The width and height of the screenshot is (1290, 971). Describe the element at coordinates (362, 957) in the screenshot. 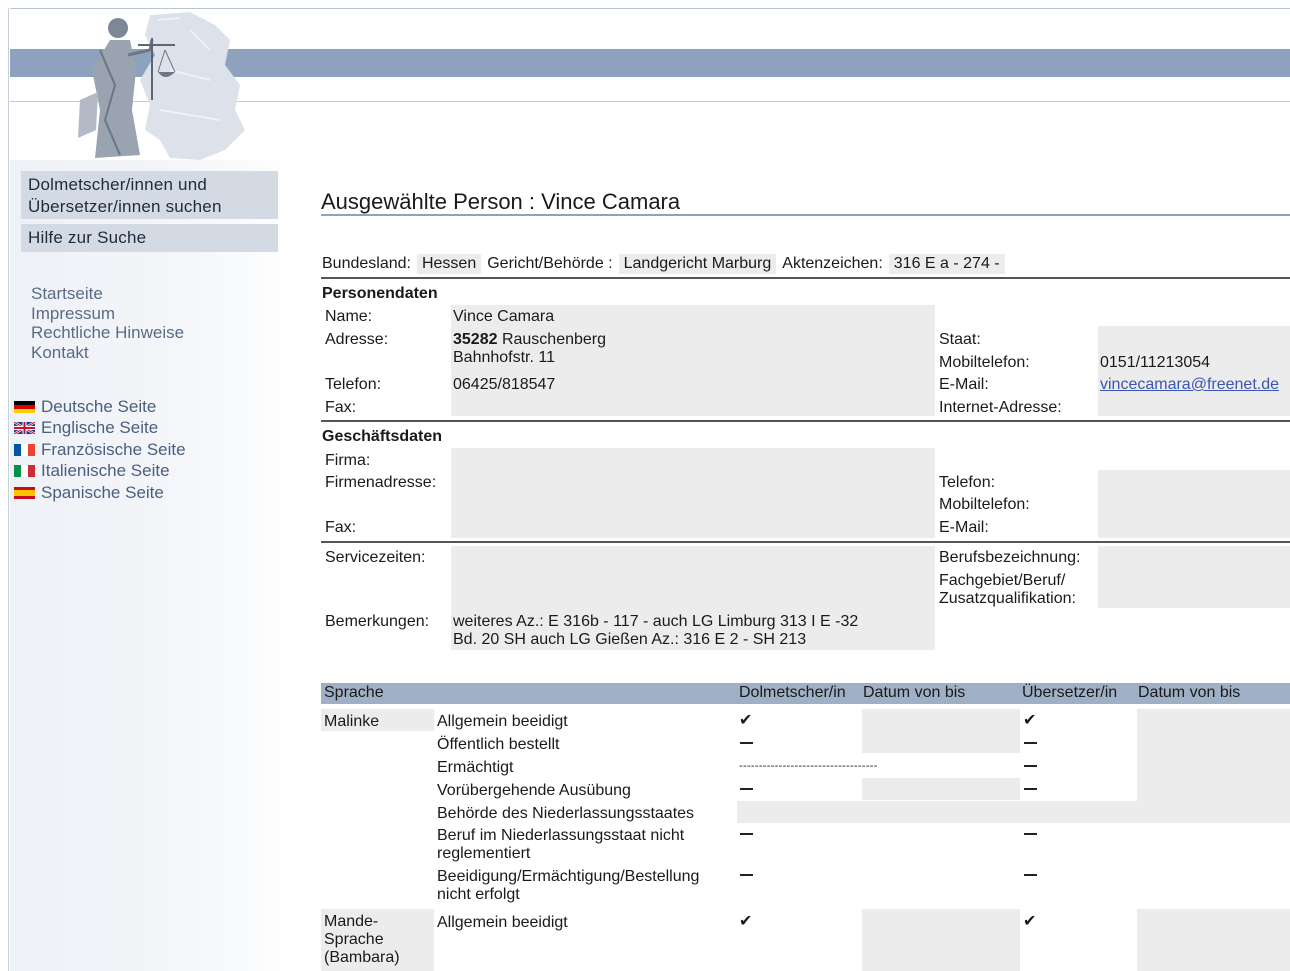

I see `language-mande-line-3: (Bambara)` at that location.